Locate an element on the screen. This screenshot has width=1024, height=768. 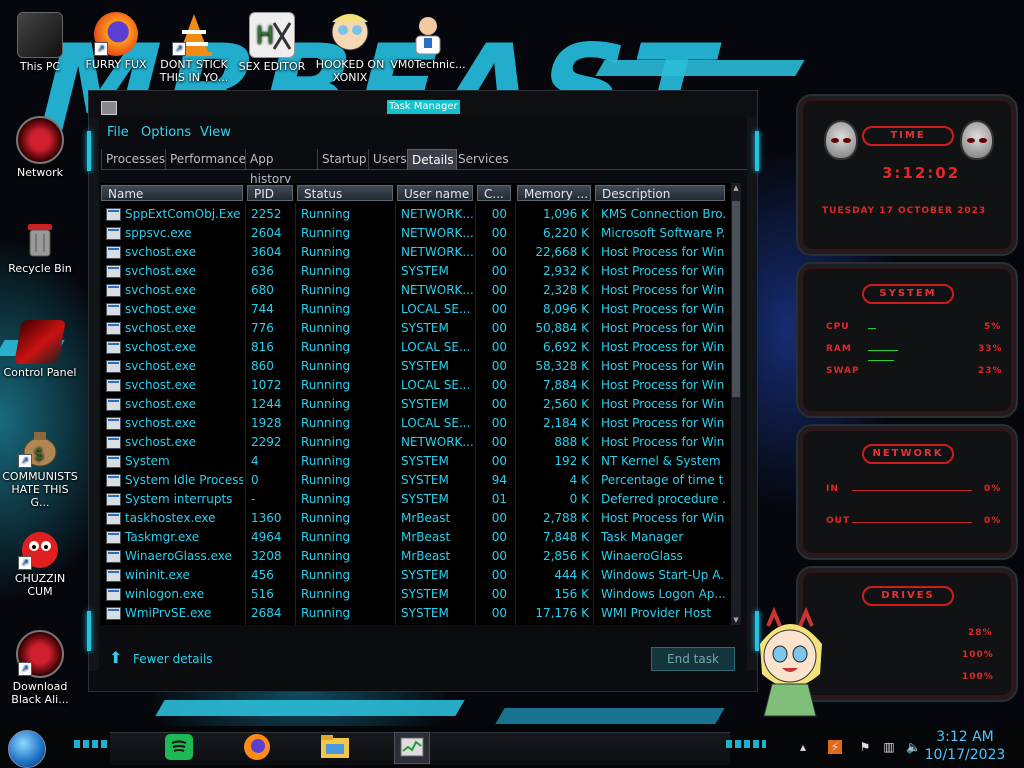
action-center-flag-icon: ⚑ is located at coordinates (865, 747).